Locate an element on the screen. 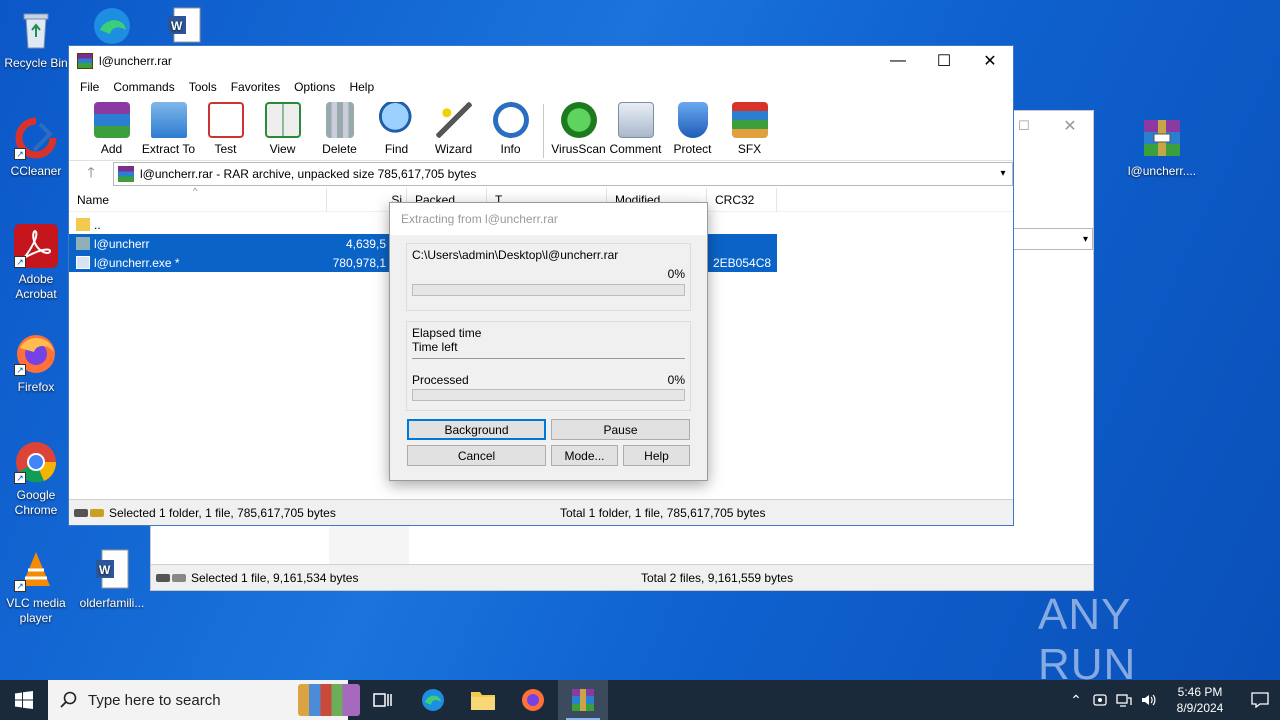 The image size is (1280, 720). task-view-icon is located at coordinates (382, 700).